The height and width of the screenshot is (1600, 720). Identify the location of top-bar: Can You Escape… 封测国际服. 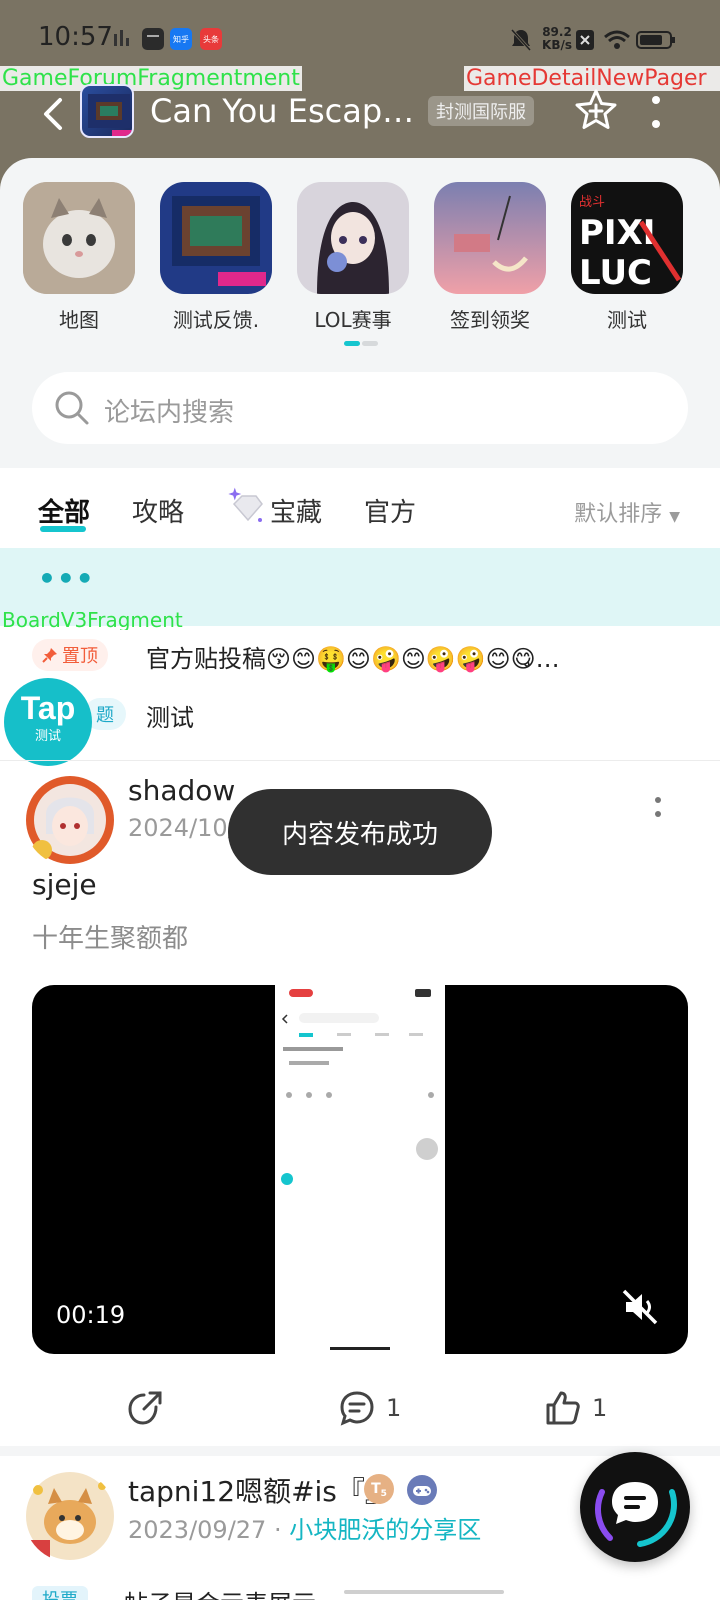
(360, 114).